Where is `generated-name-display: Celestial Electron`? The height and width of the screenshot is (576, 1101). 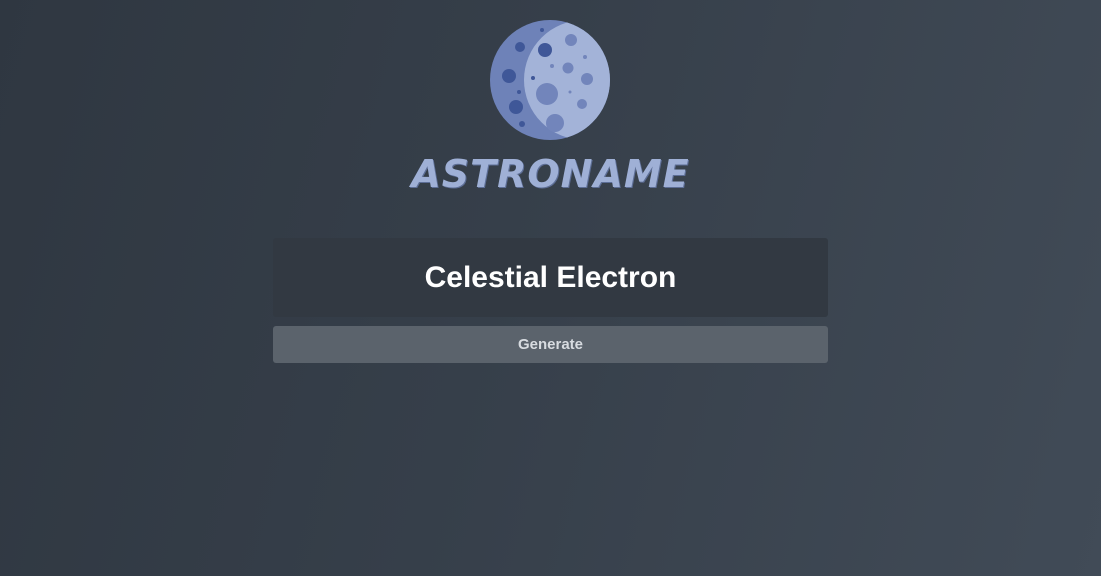 generated-name-display: Celestial Electron is located at coordinates (550, 277).